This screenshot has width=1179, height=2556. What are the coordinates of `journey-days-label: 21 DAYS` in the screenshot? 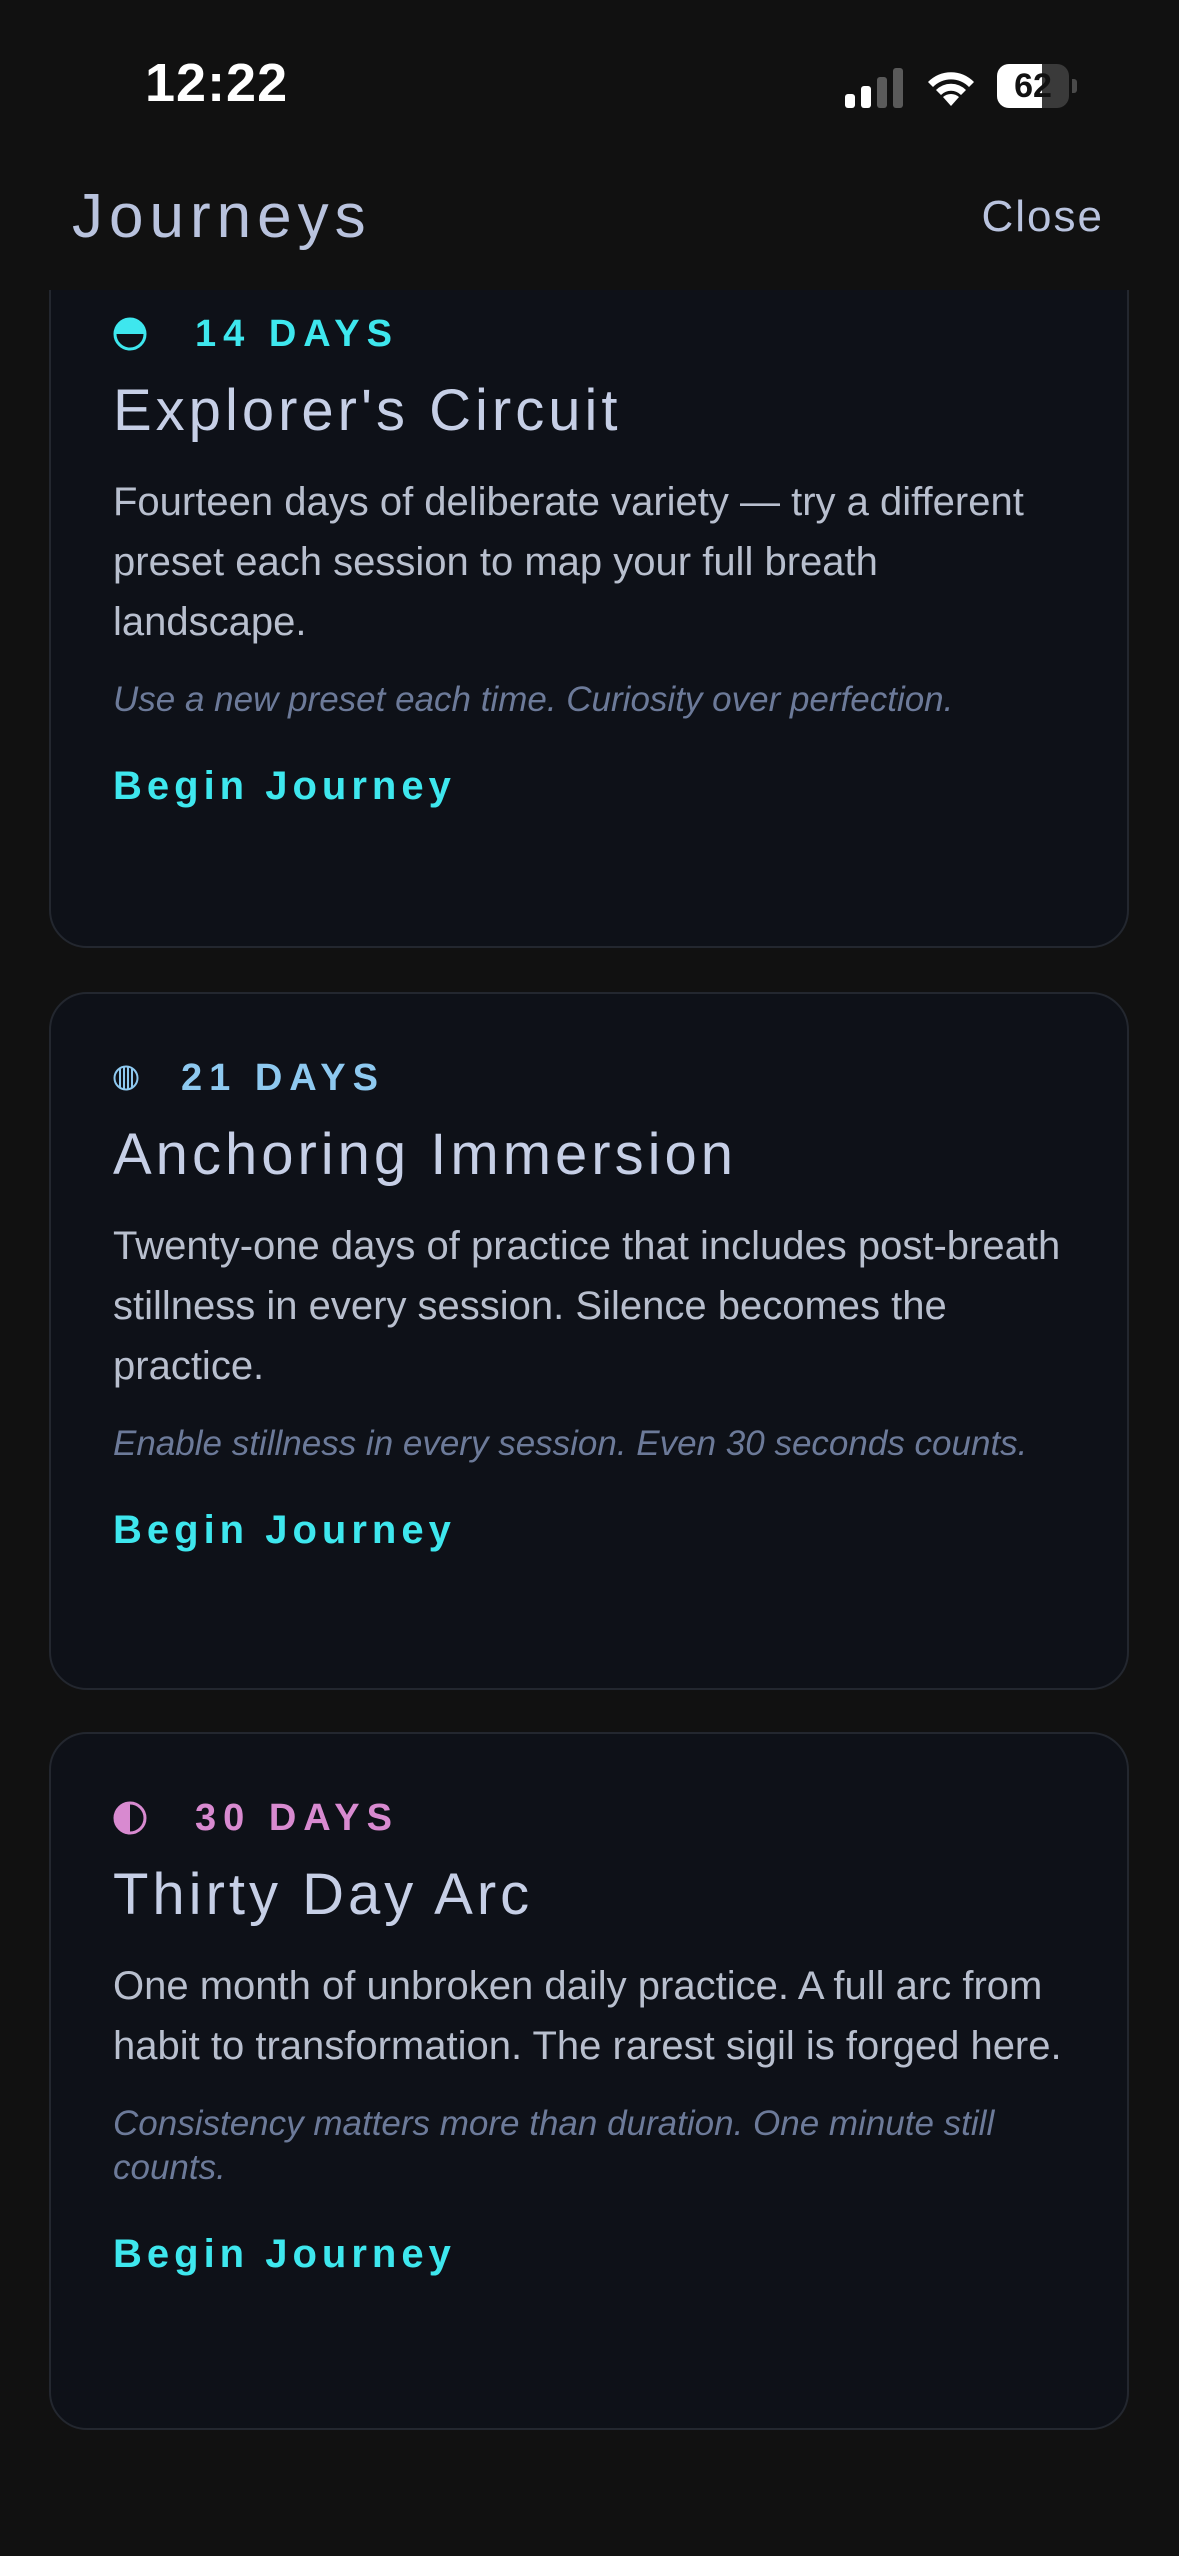 It's located at (283, 1077).